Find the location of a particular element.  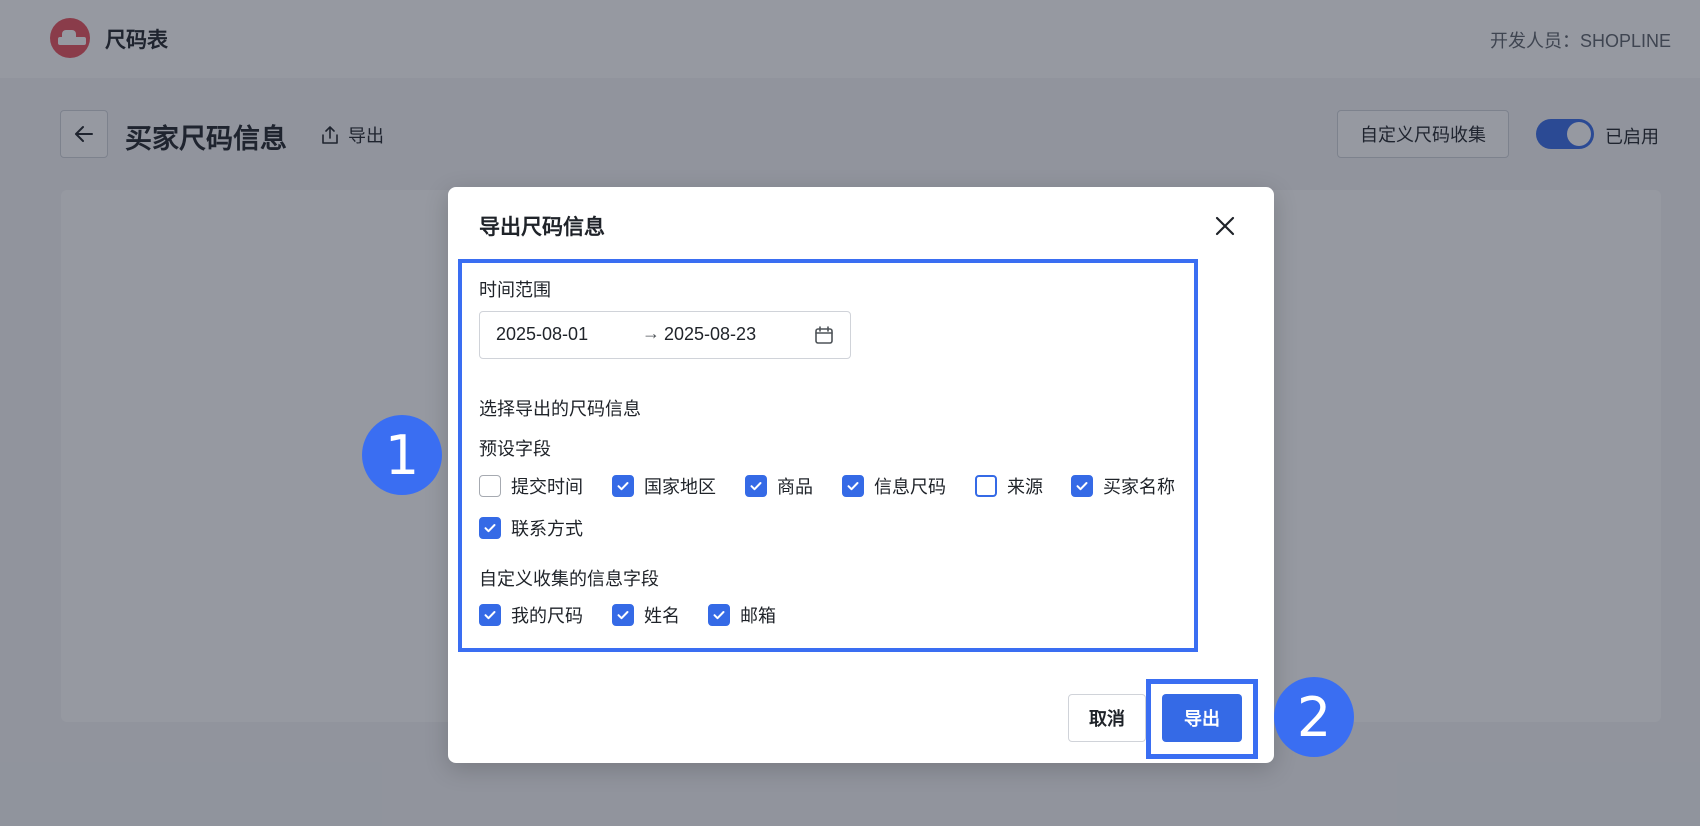

checkbox-label: 邮箱 is located at coordinates (758, 616).